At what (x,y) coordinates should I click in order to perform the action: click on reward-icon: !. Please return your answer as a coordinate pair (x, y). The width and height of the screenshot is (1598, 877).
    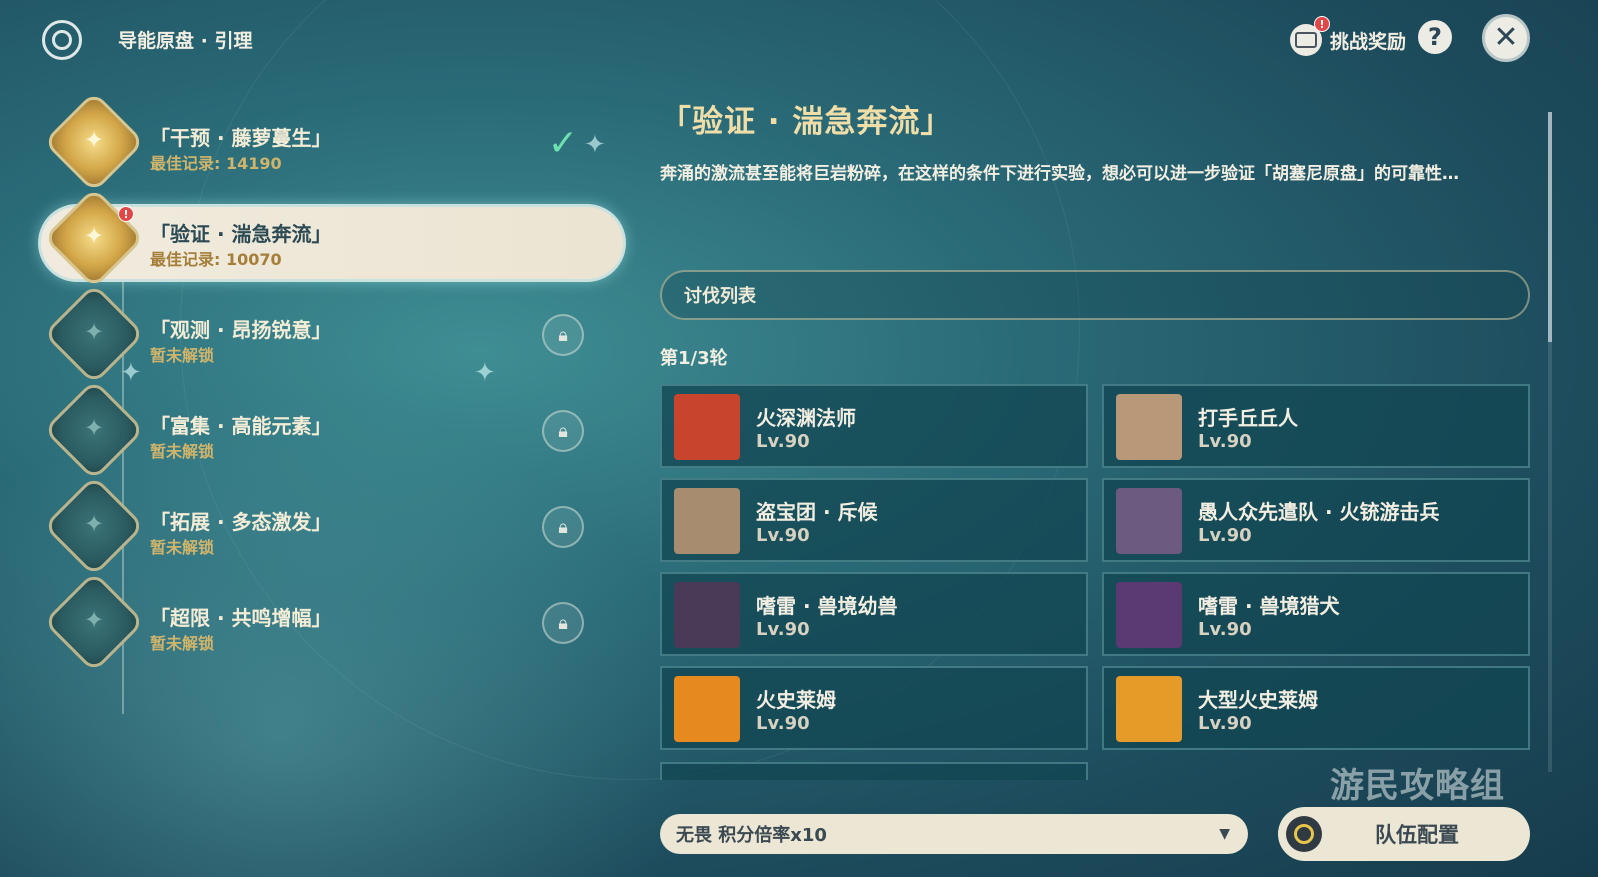
    Looking at the image, I should click on (1310, 36).